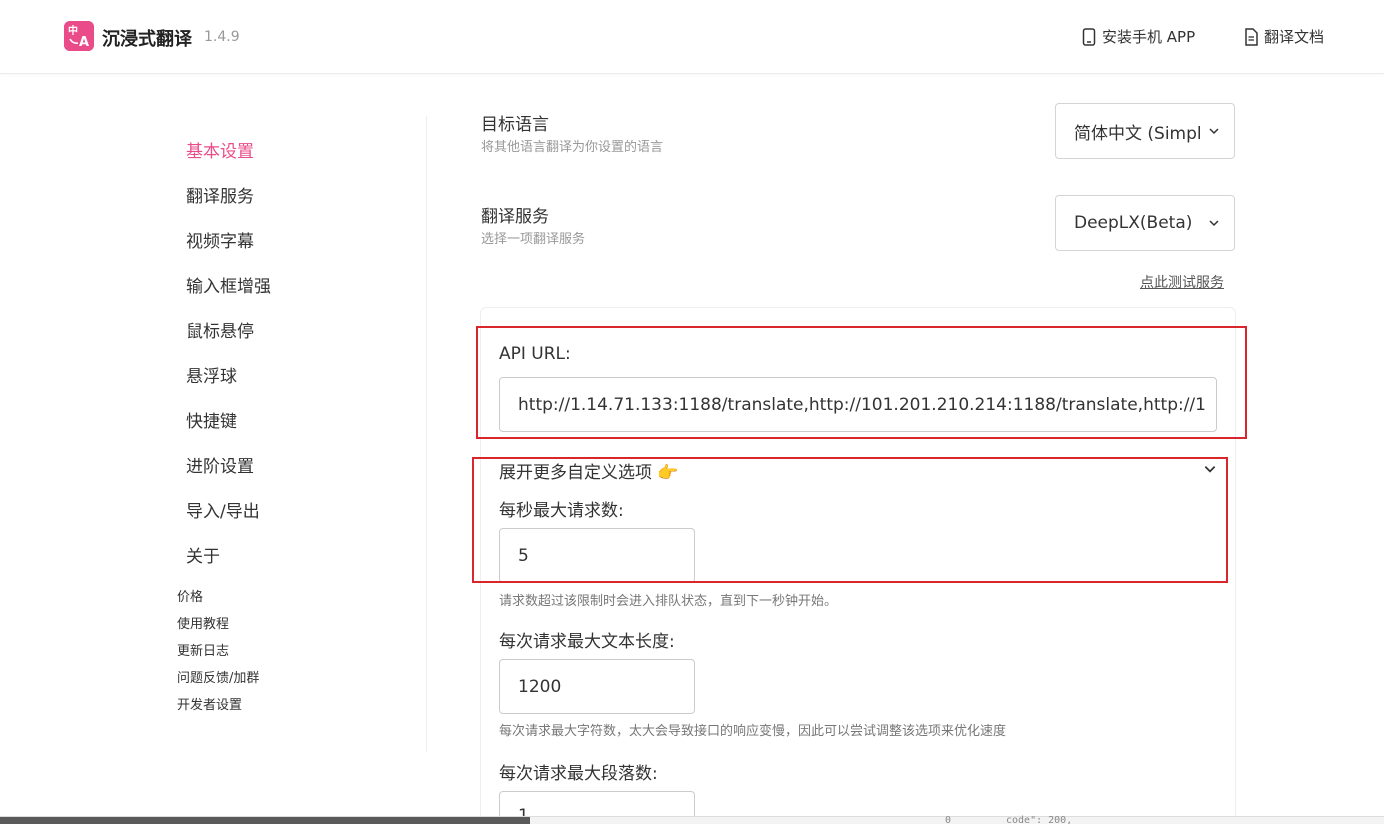  I want to click on svg-text: 中, so click(73, 30).